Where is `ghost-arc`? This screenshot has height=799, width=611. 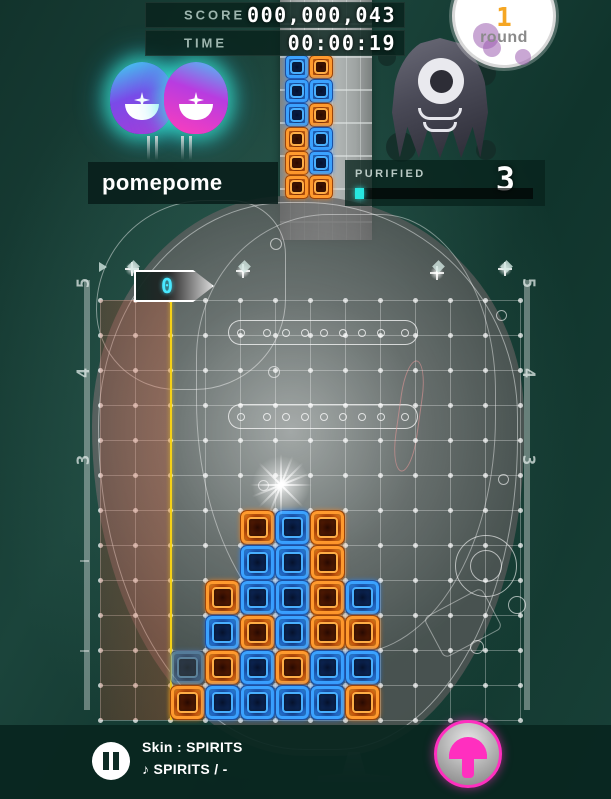 ghost-arc is located at coordinates (440, 127).